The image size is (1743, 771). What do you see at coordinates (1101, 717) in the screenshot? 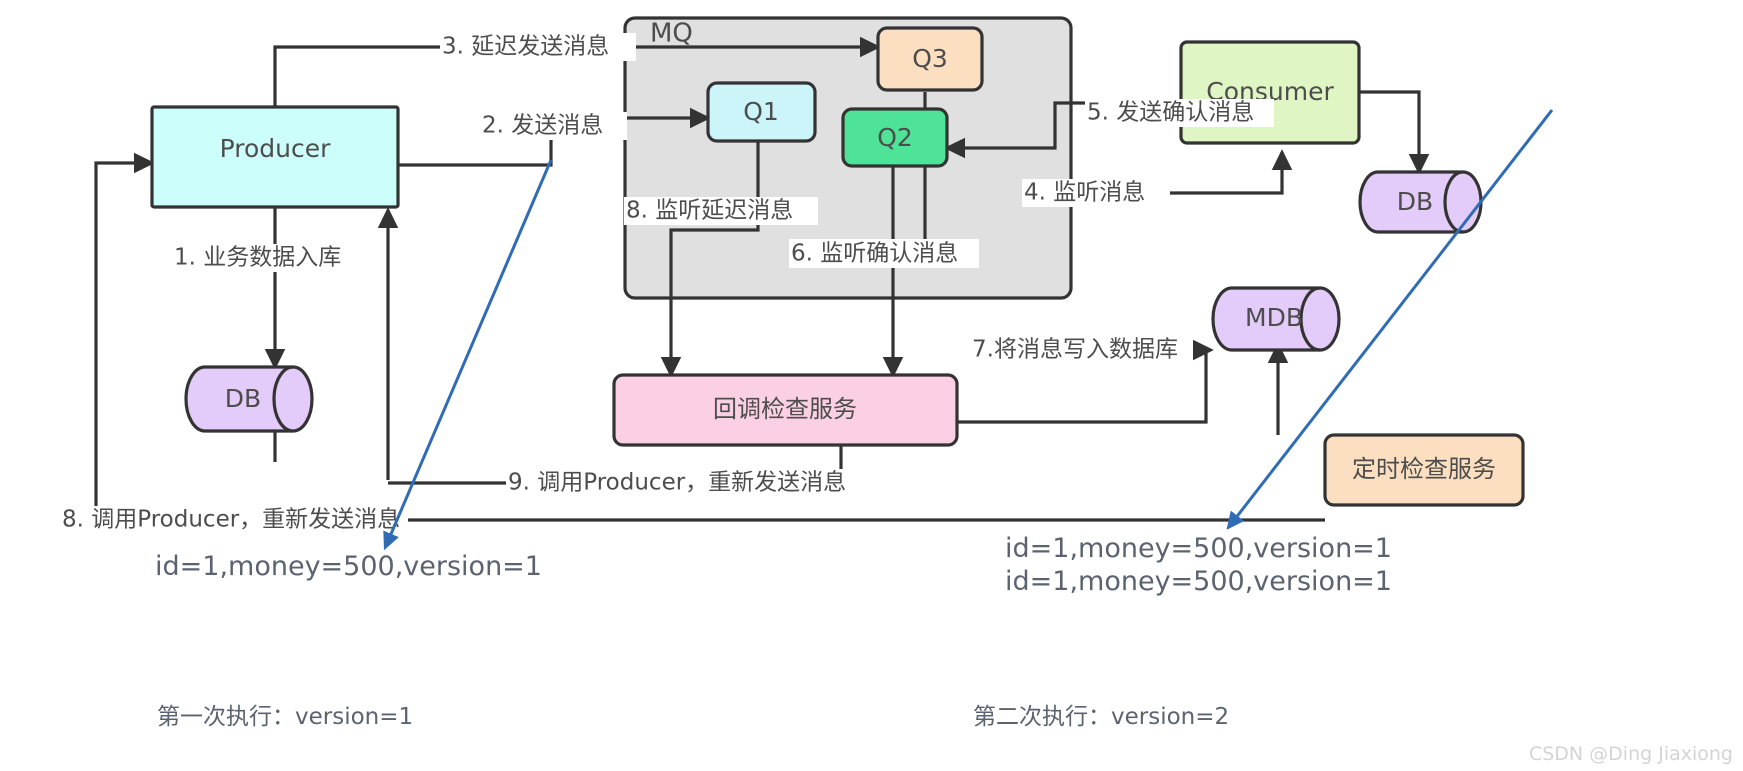
I see `sql-right-heading: 第二次执行：version=2` at bounding box center [1101, 717].